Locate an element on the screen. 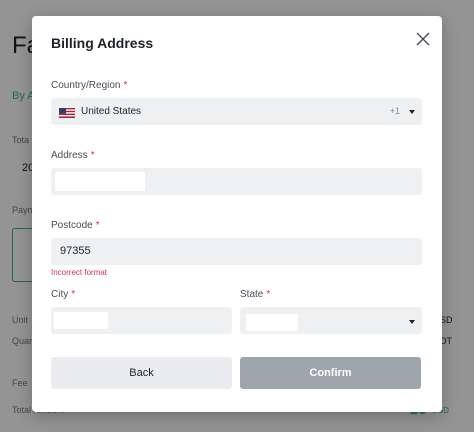  state-label: State * is located at coordinates (255, 294).